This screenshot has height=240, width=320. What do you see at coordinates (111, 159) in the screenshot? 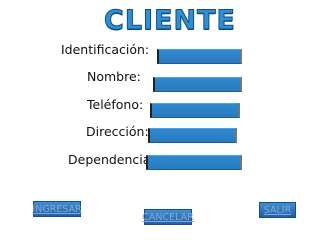
I see `dependency-label: Dependencia:` at bounding box center [111, 159].